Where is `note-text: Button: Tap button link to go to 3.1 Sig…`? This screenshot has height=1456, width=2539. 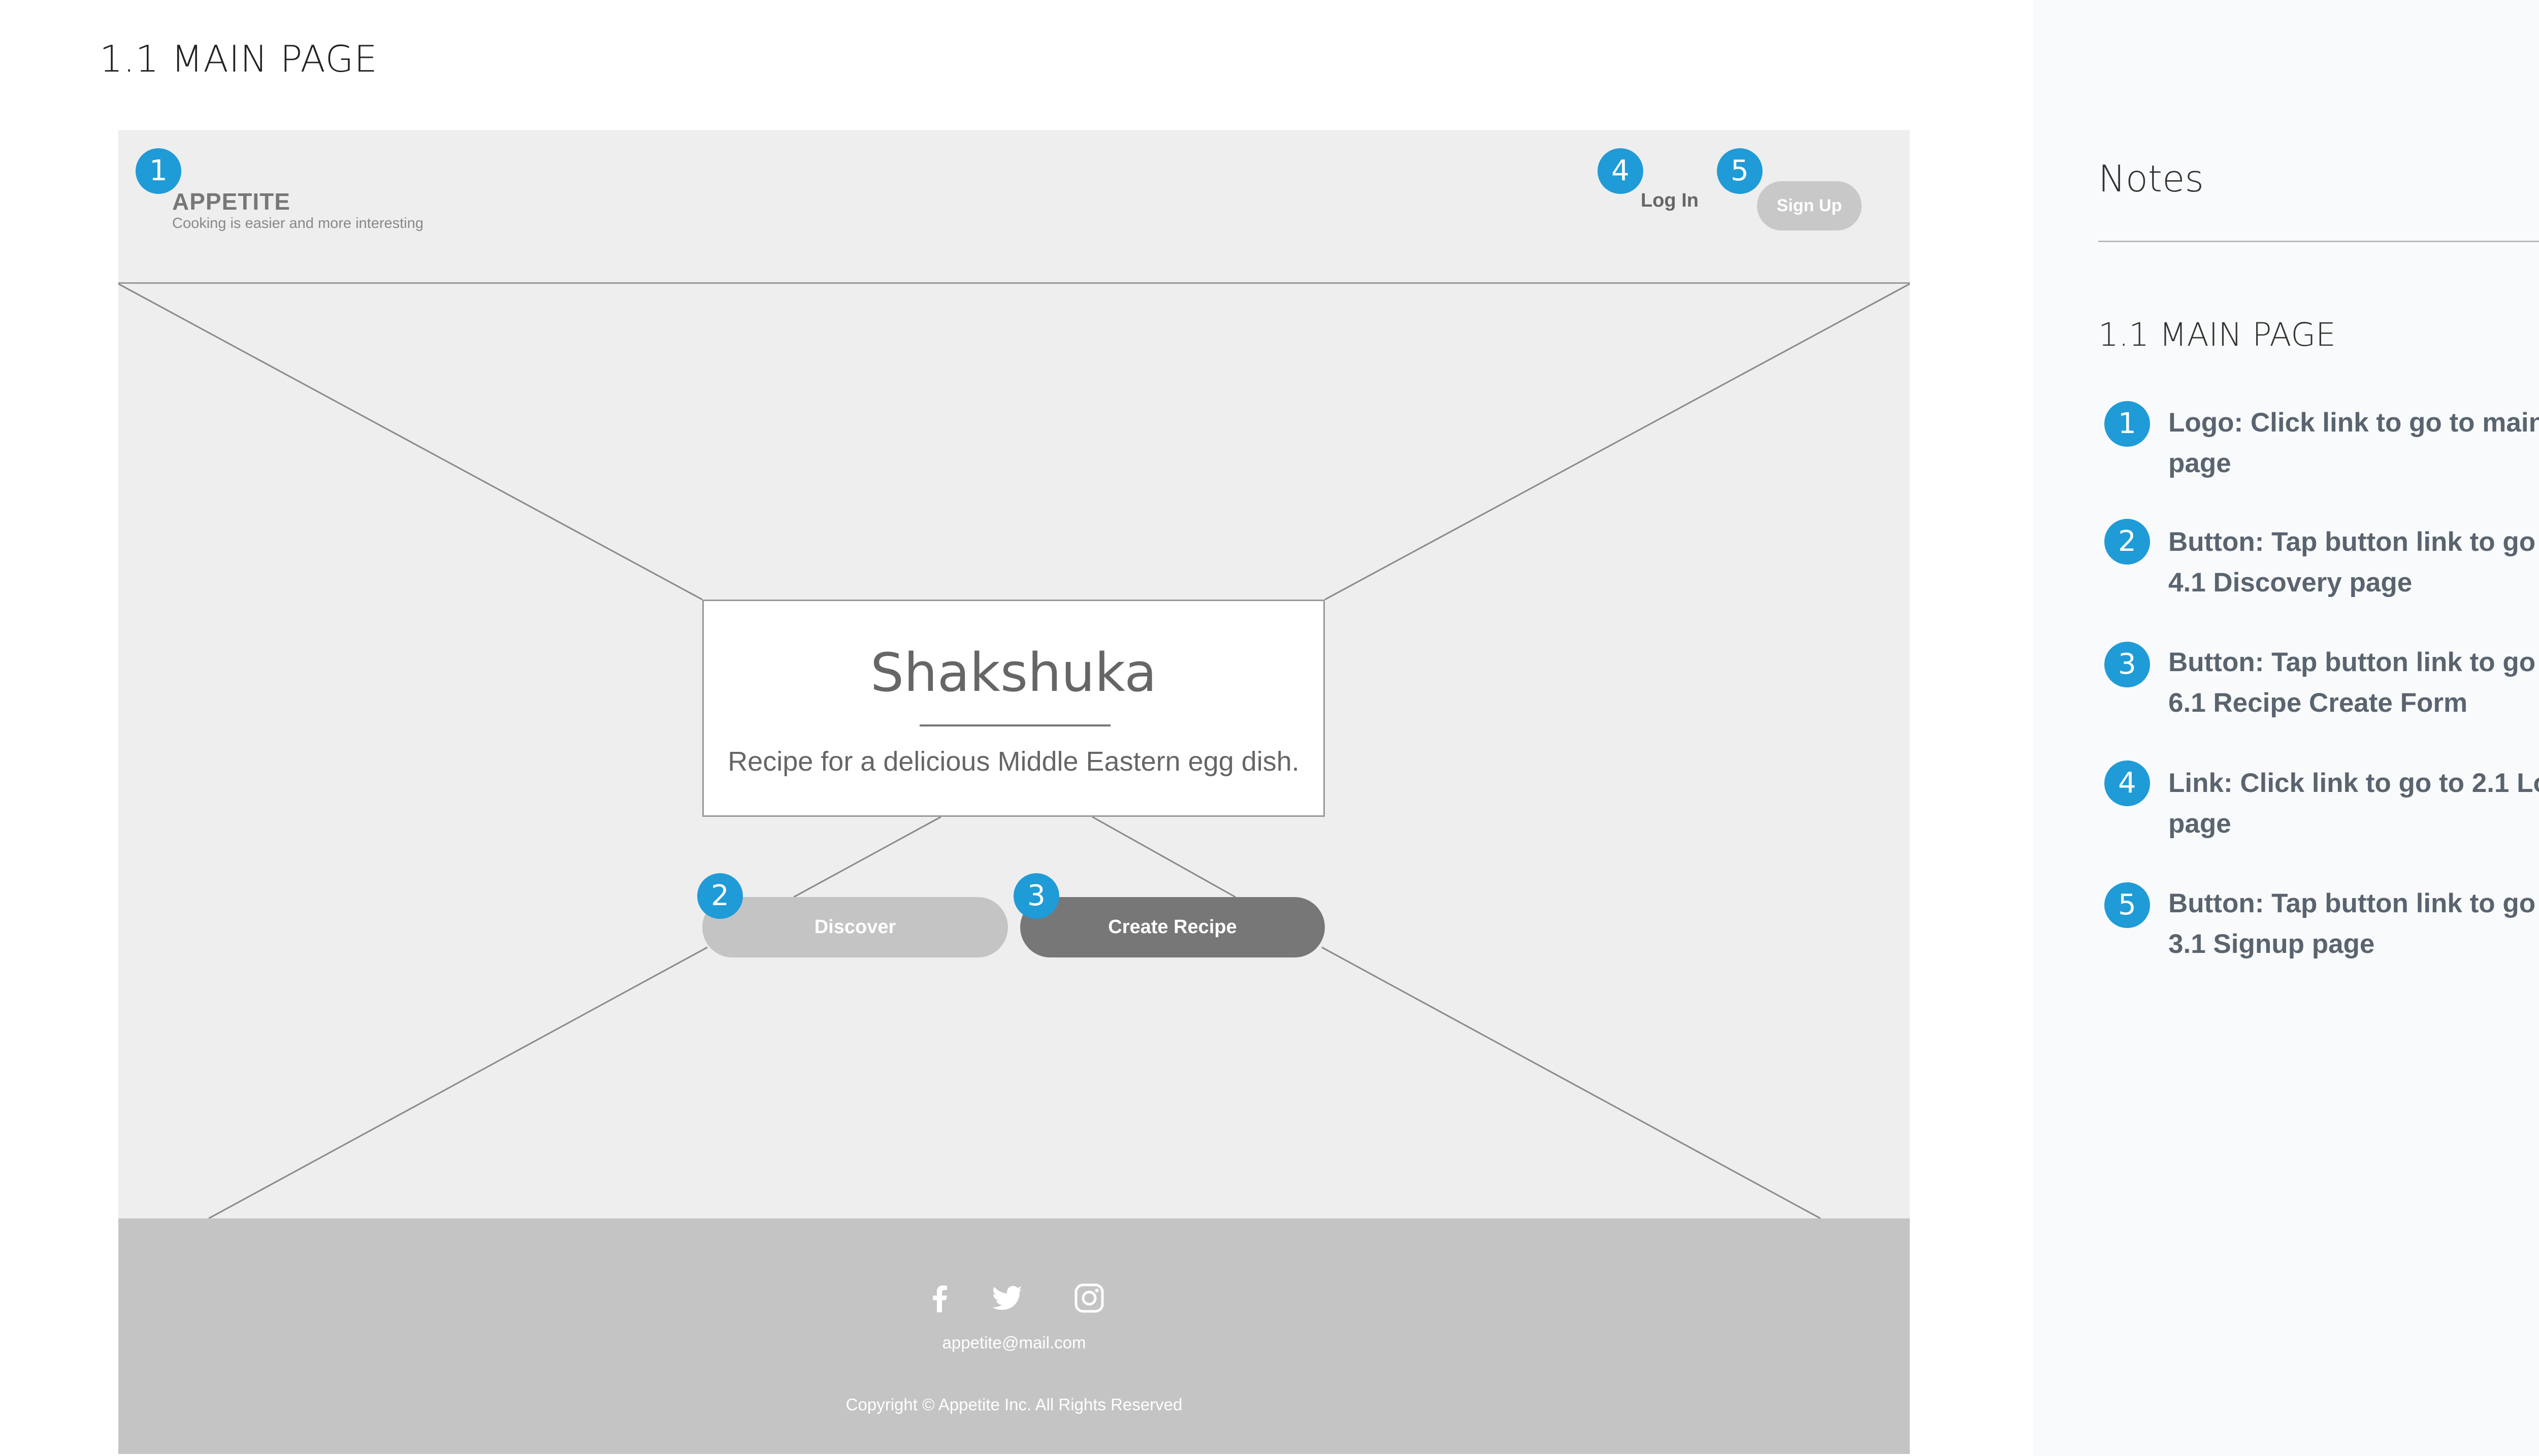 note-text: Button: Tap button link to go to 3.1 Sig… is located at coordinates (2353, 923).